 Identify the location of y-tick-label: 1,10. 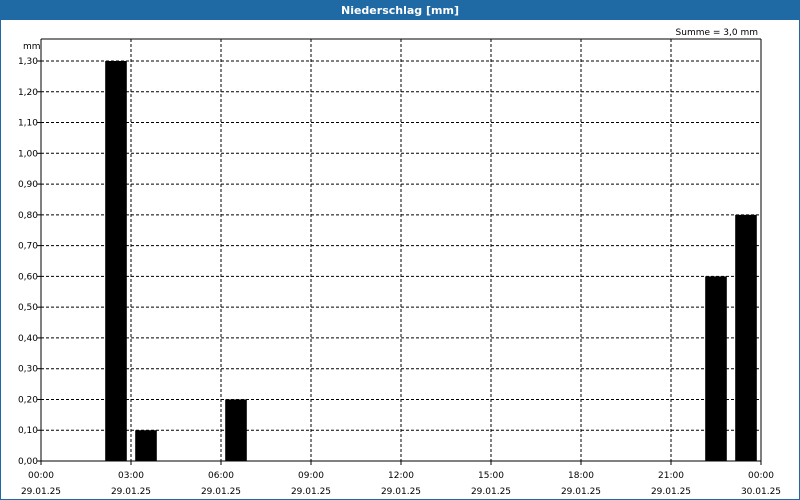
(28, 124).